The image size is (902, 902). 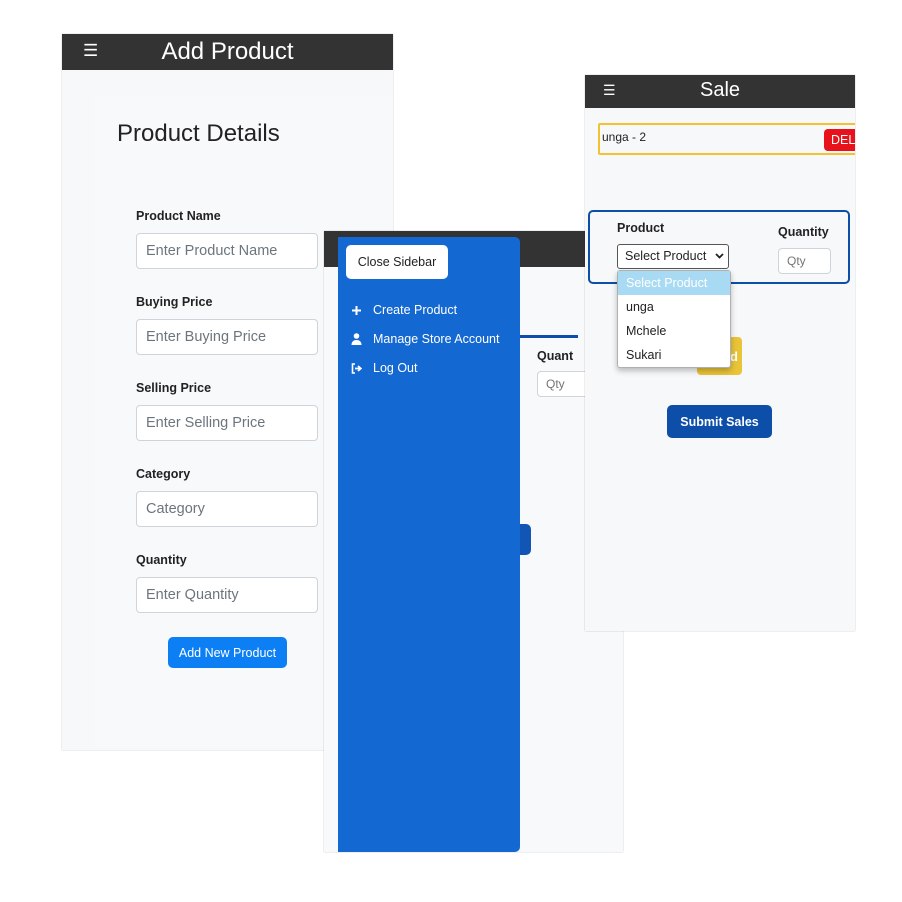 What do you see at coordinates (174, 302) in the screenshot?
I see `buying-price-label: Buying Price` at bounding box center [174, 302].